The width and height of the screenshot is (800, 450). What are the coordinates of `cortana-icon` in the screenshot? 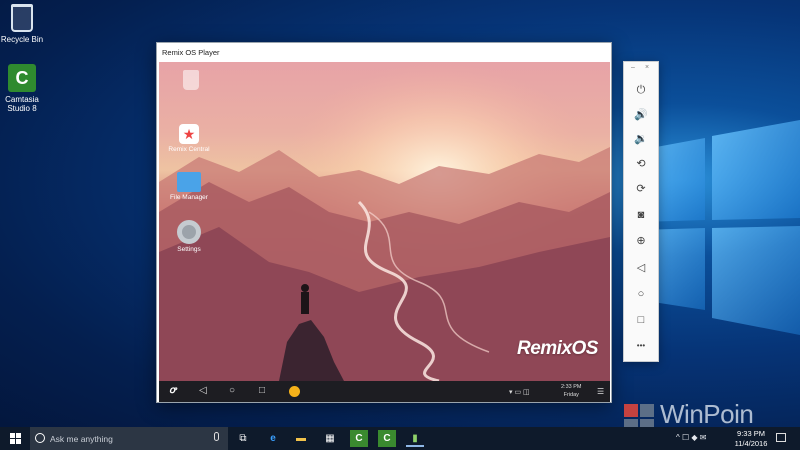 It's located at (40, 438).